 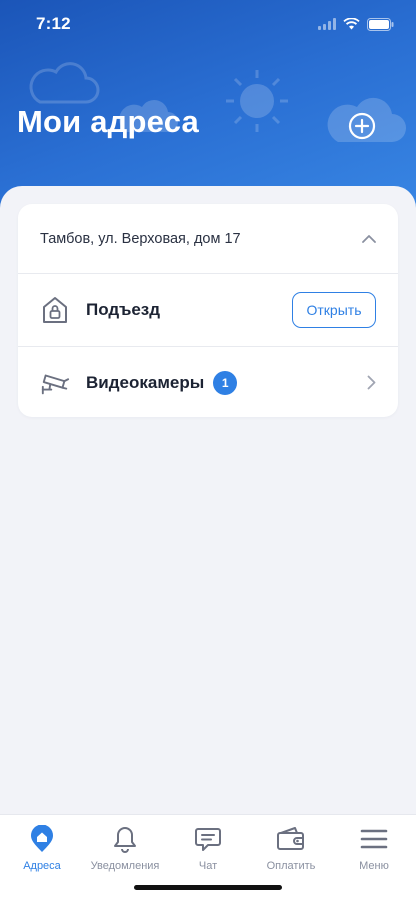 What do you see at coordinates (208, 887) in the screenshot?
I see `home-indicator` at bounding box center [208, 887].